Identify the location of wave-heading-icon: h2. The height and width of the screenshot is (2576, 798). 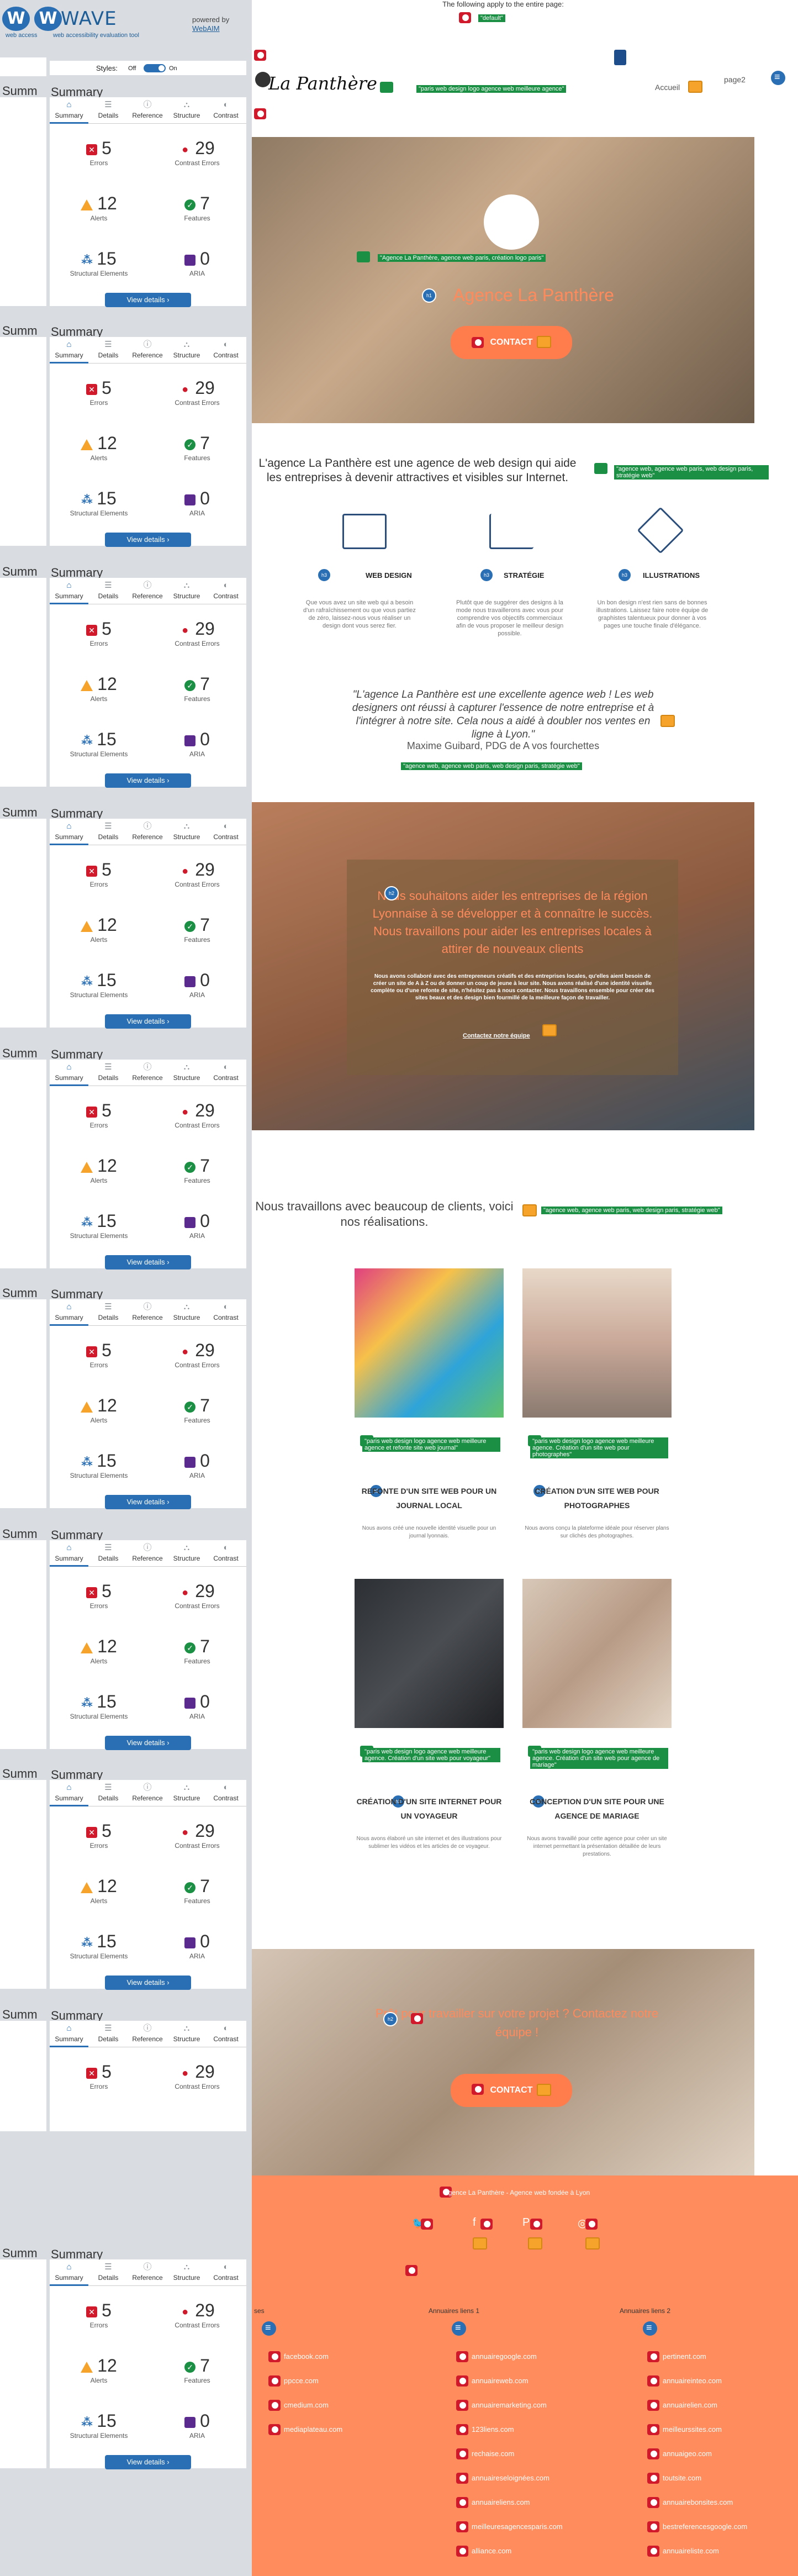
(390, 2019).